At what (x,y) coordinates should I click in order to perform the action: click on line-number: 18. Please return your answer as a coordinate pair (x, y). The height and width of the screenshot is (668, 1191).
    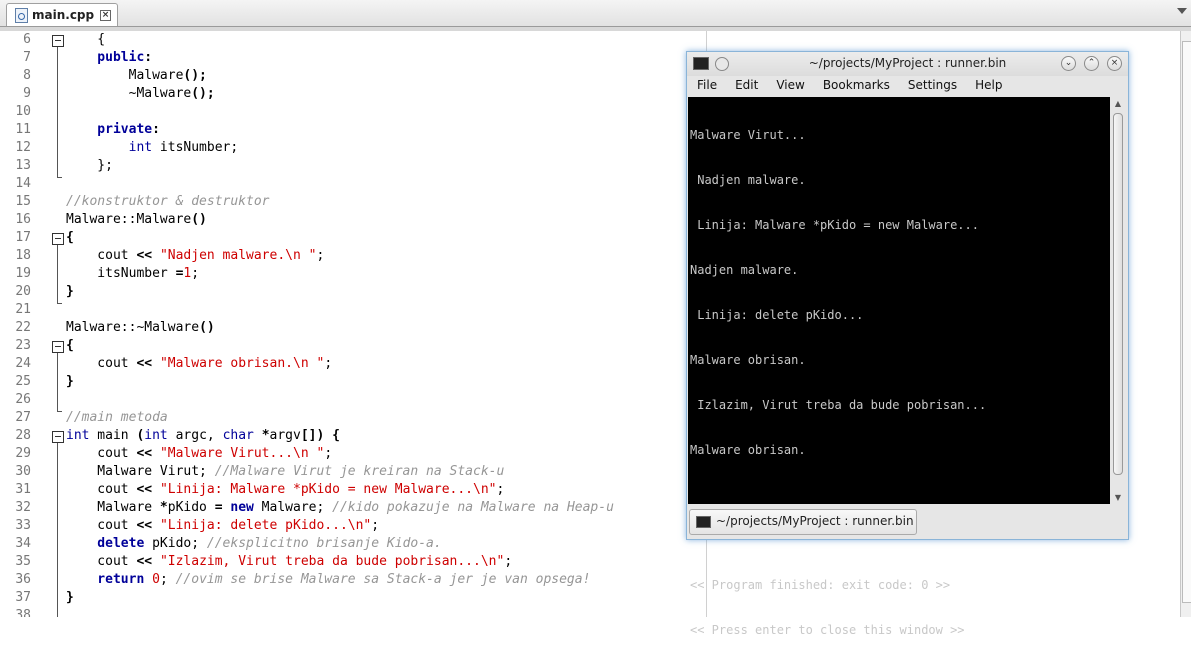
    Looking at the image, I should click on (23, 255).